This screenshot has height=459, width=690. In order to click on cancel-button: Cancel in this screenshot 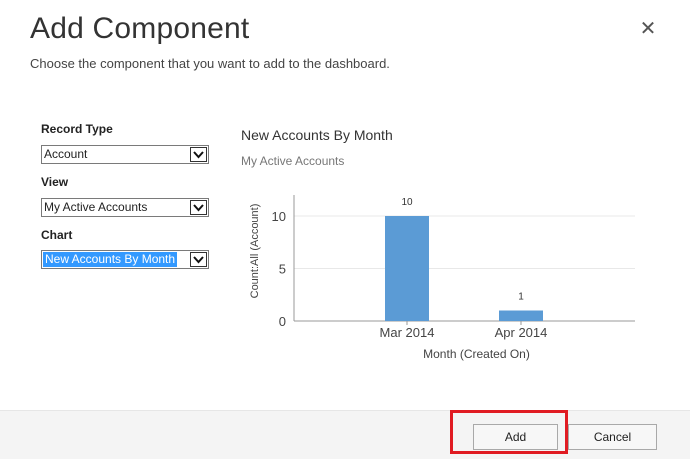, I will do `click(612, 437)`.